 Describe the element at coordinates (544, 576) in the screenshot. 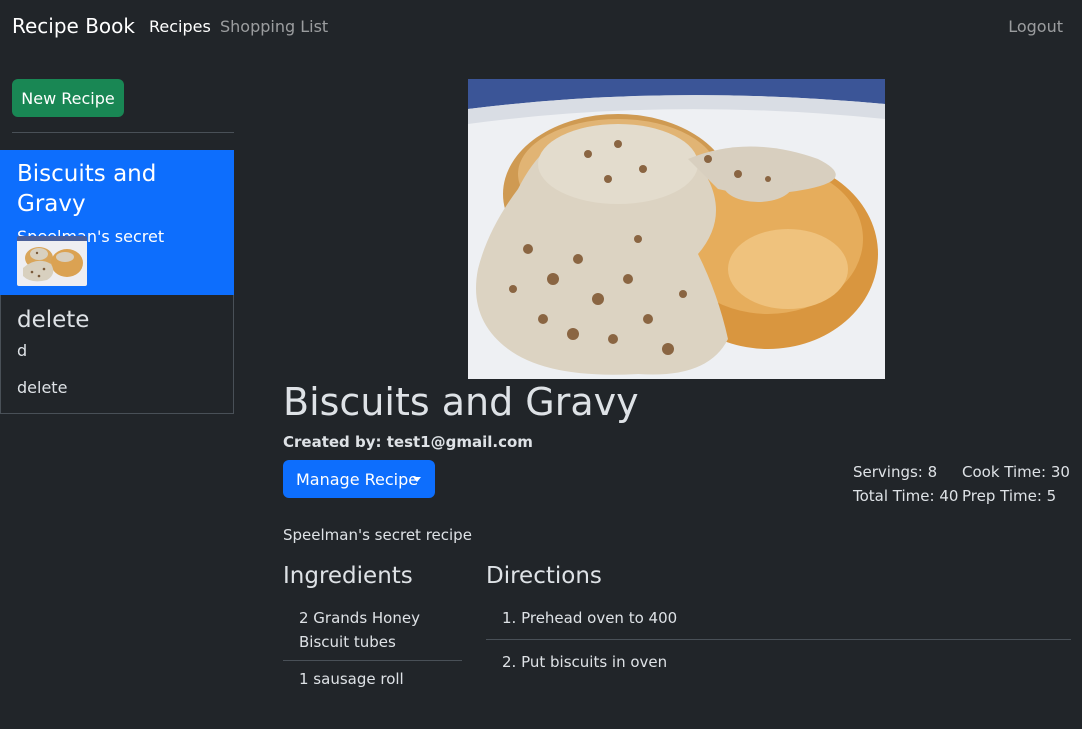

I see `directions-heading: Directions` at that location.